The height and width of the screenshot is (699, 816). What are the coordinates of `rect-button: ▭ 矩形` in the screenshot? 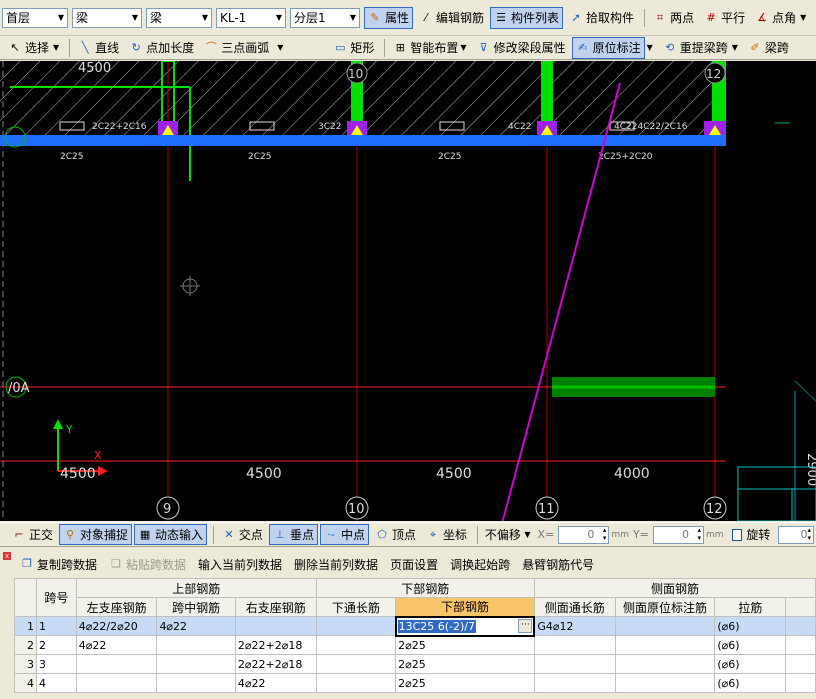 It's located at (353, 48).